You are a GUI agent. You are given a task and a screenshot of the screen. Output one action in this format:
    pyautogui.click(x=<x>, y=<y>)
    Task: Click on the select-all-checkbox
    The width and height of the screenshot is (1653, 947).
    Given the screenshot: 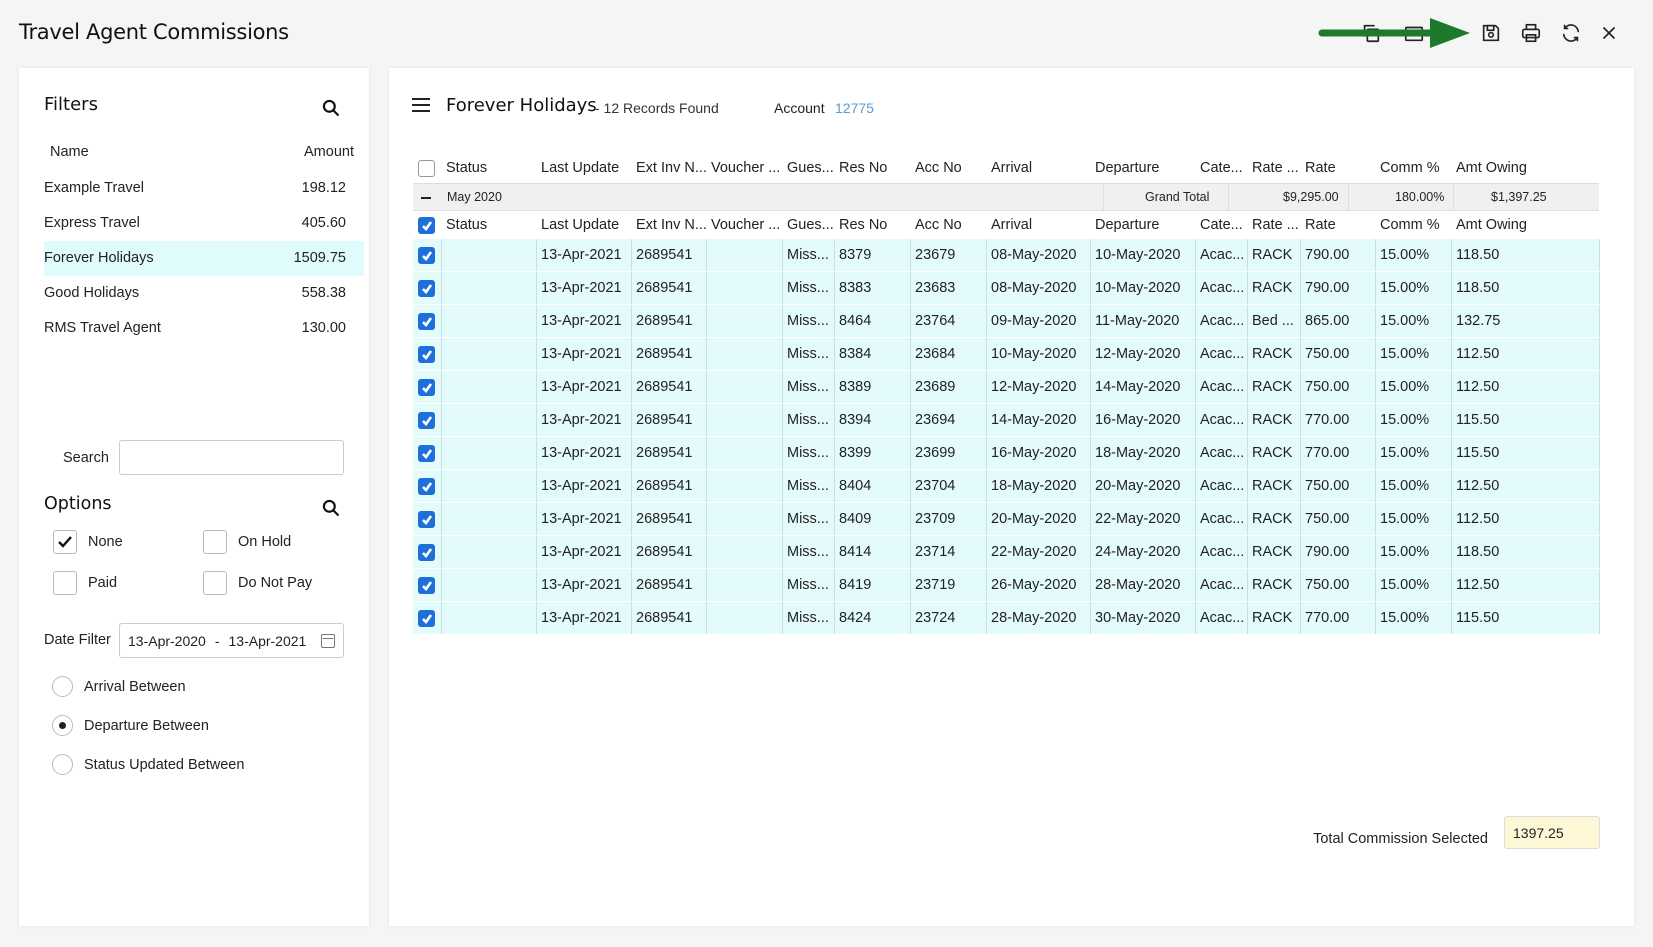 What is the action you would take?
    pyautogui.click(x=426, y=168)
    